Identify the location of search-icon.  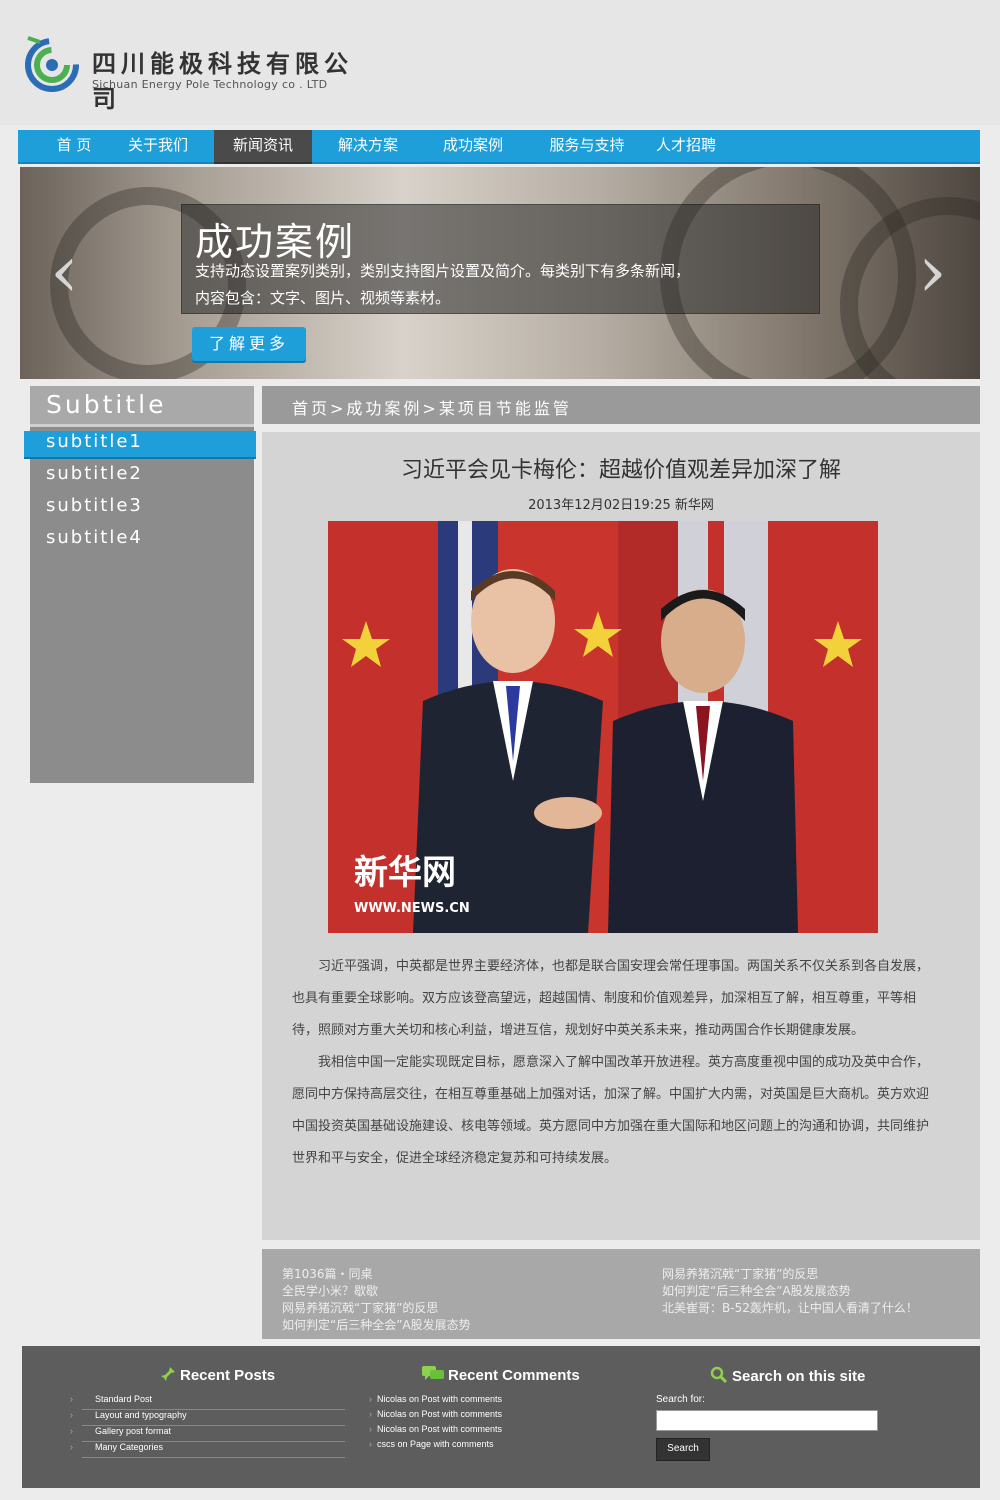
(719, 1377).